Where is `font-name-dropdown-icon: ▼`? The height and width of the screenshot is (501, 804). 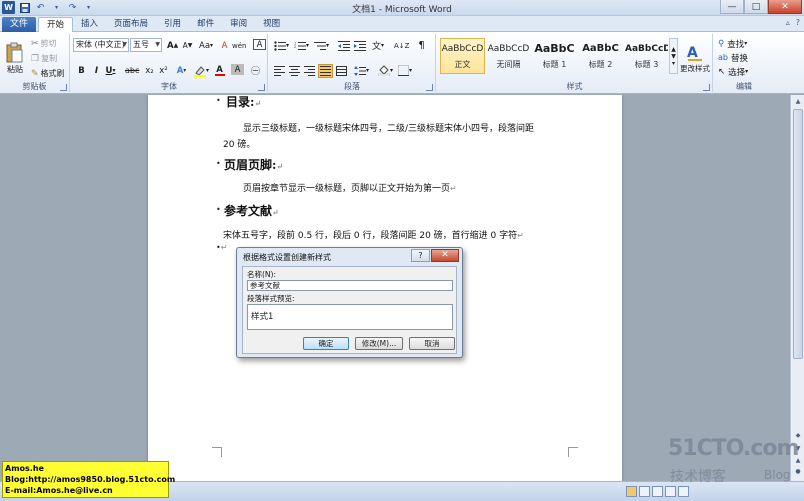 font-name-dropdown-icon: ▼ is located at coordinates (124, 44).